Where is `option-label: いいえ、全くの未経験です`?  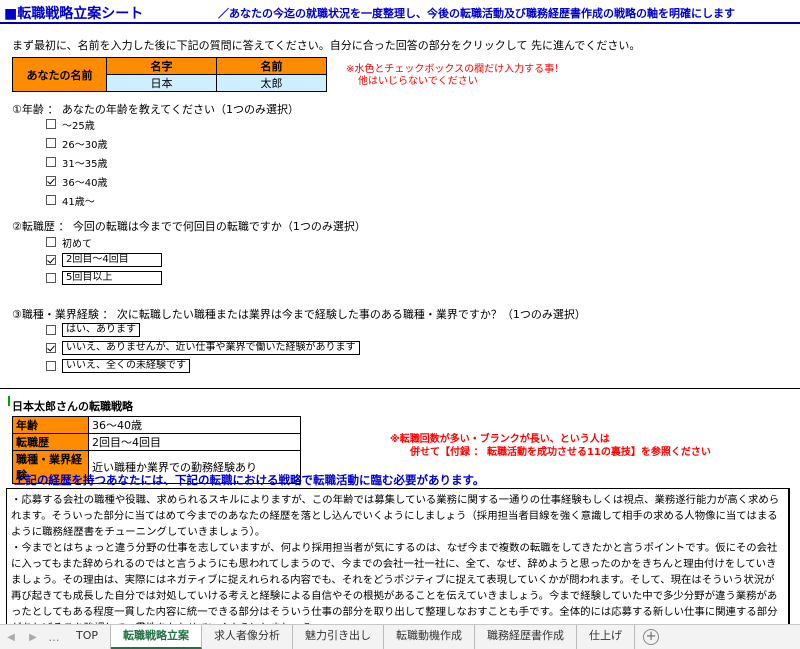 option-label: いいえ、全くの未経験です is located at coordinates (126, 366).